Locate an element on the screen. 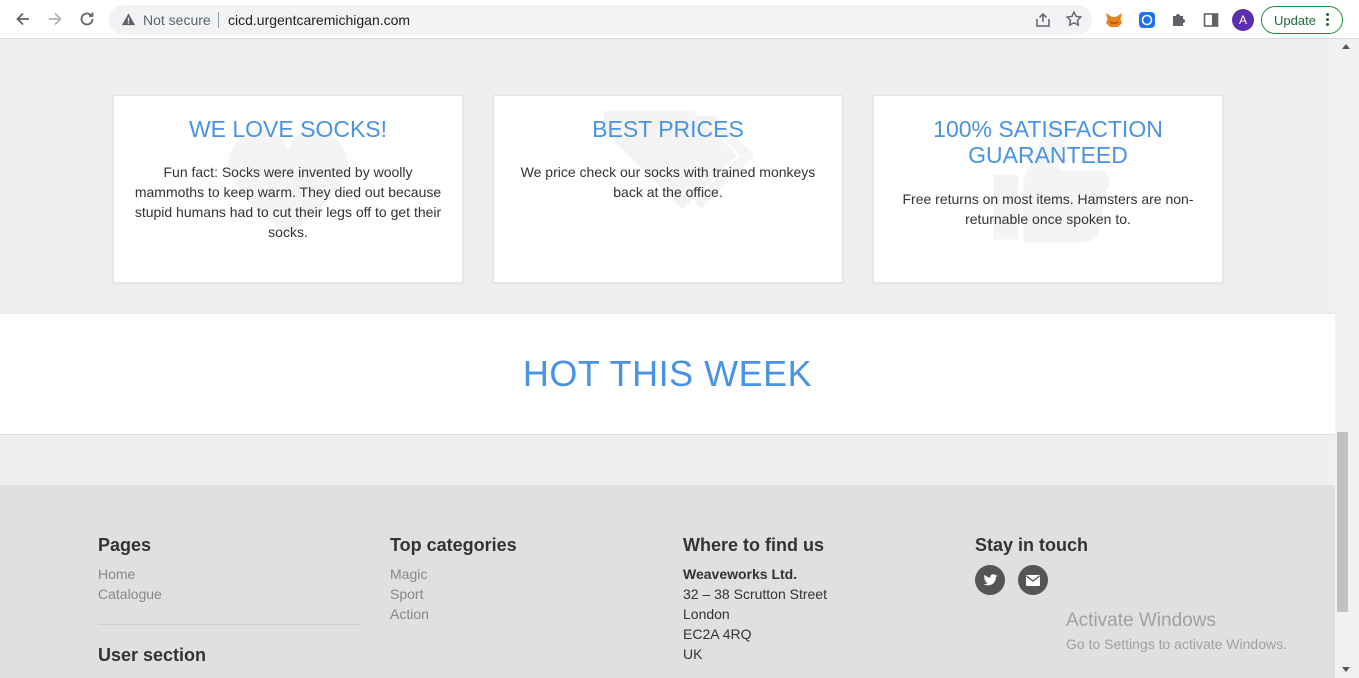  feature-title: BEST PRICES is located at coordinates (668, 129).